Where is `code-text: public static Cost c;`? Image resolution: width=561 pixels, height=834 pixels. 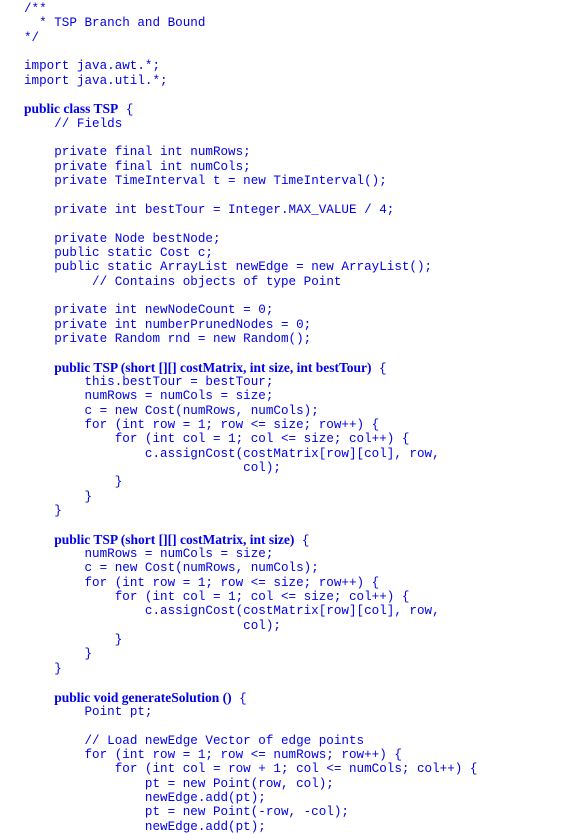 code-text: public static Cost c; is located at coordinates (133, 252).